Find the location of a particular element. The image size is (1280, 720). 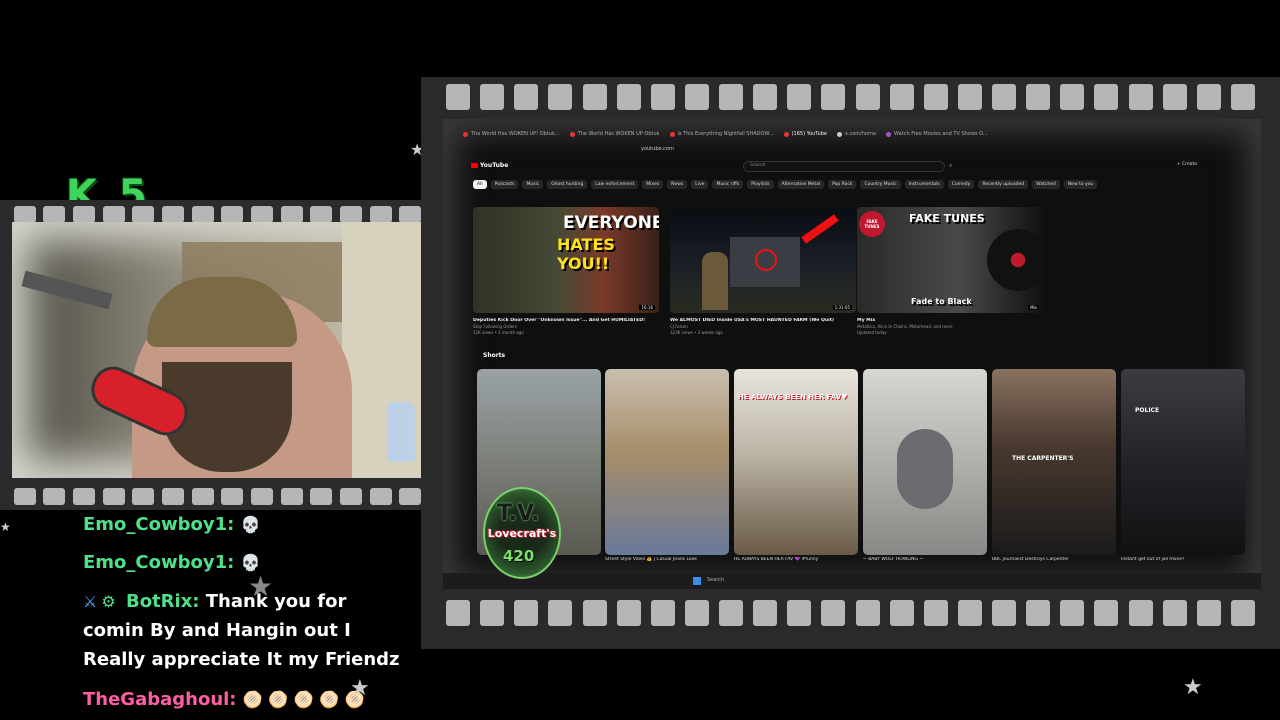

lovecrafts-tv-logo: T.V. Lovecraft's 420 is located at coordinates (522, 533).